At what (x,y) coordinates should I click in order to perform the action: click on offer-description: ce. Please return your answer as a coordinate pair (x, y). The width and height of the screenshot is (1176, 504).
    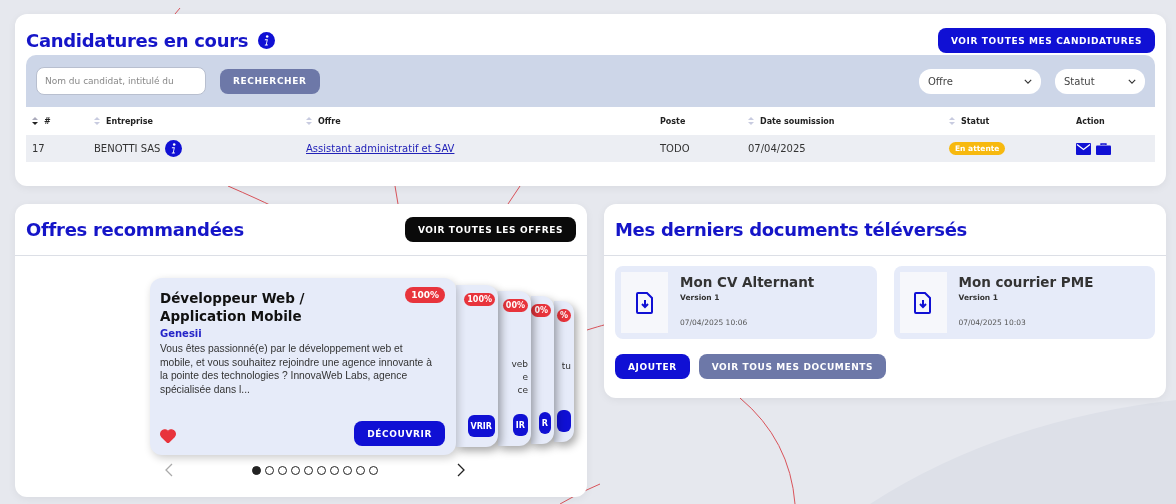
    Looking at the image, I should click on (522, 390).